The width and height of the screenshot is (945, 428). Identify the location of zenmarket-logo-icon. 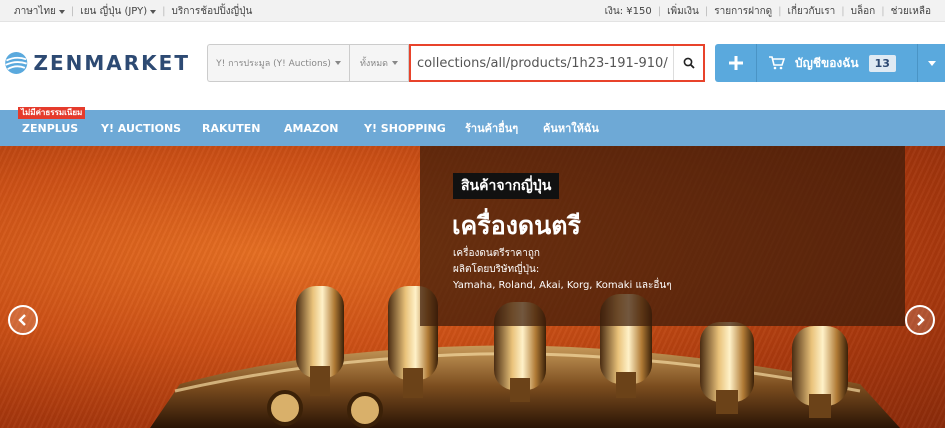
(16, 63).